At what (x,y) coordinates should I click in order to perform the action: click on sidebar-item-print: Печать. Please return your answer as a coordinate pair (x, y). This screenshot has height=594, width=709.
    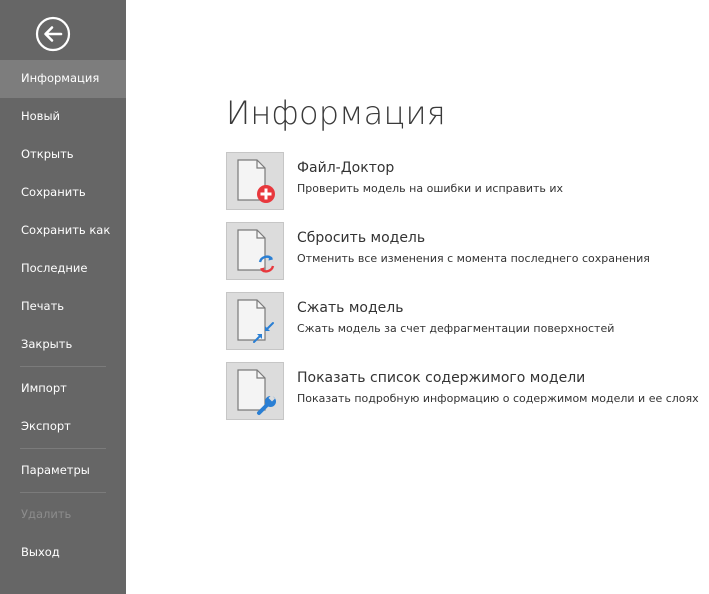
    Looking at the image, I should click on (63, 307).